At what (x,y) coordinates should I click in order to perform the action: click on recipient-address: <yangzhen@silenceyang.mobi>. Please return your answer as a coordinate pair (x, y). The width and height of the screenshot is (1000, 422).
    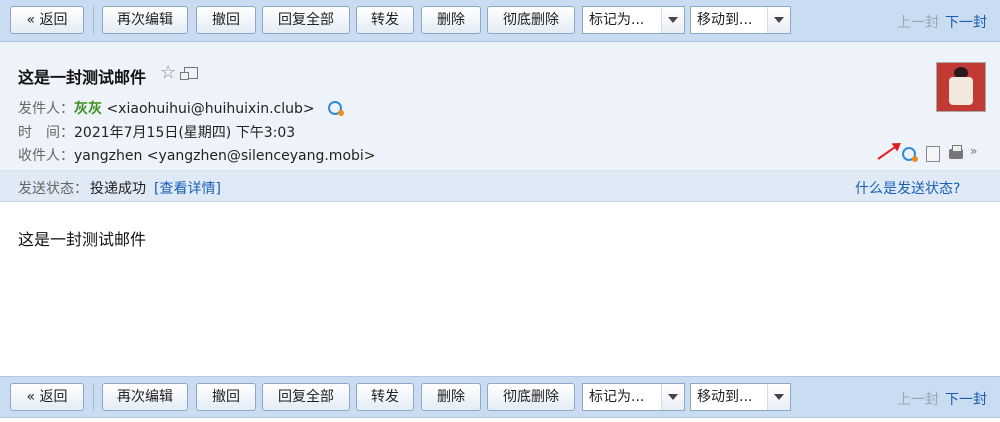
    Looking at the image, I should click on (261, 156).